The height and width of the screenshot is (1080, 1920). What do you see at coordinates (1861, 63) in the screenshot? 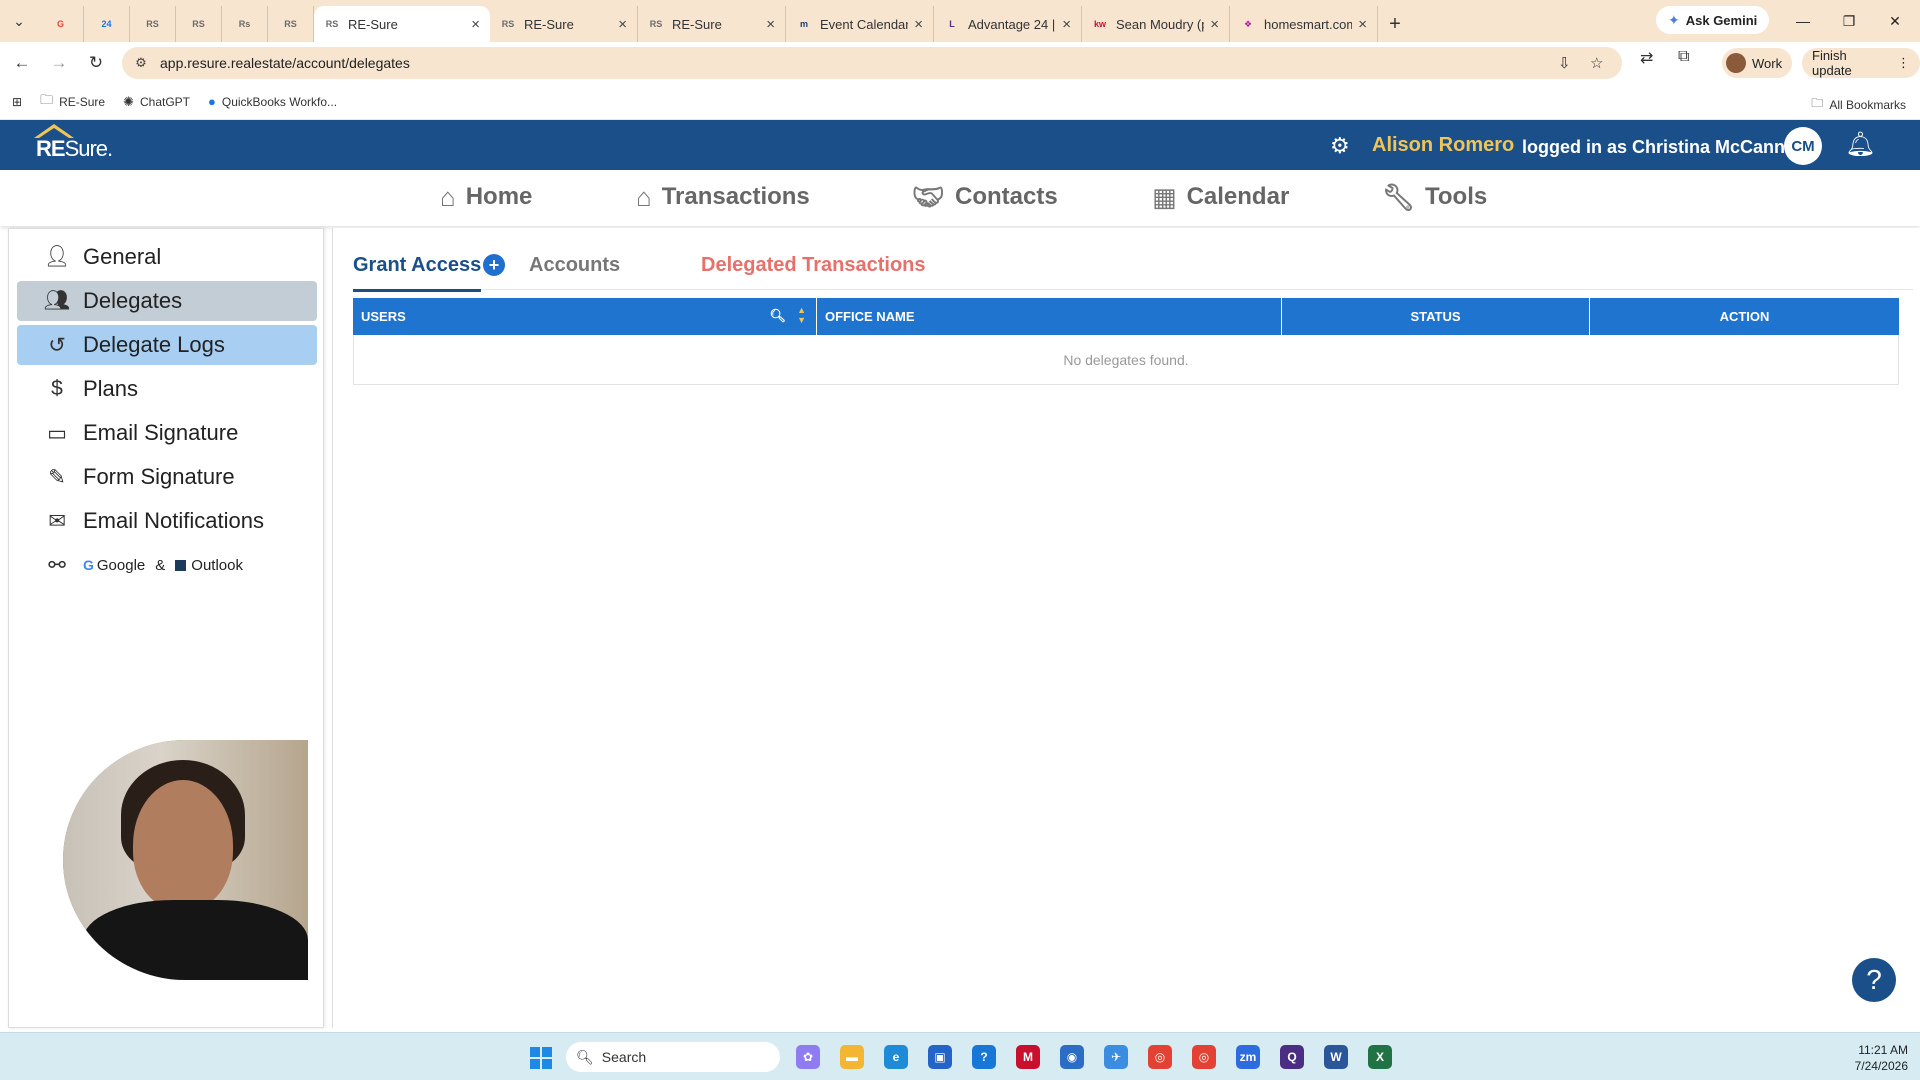
I see `finish-update-button: Finish update ⋮` at bounding box center [1861, 63].